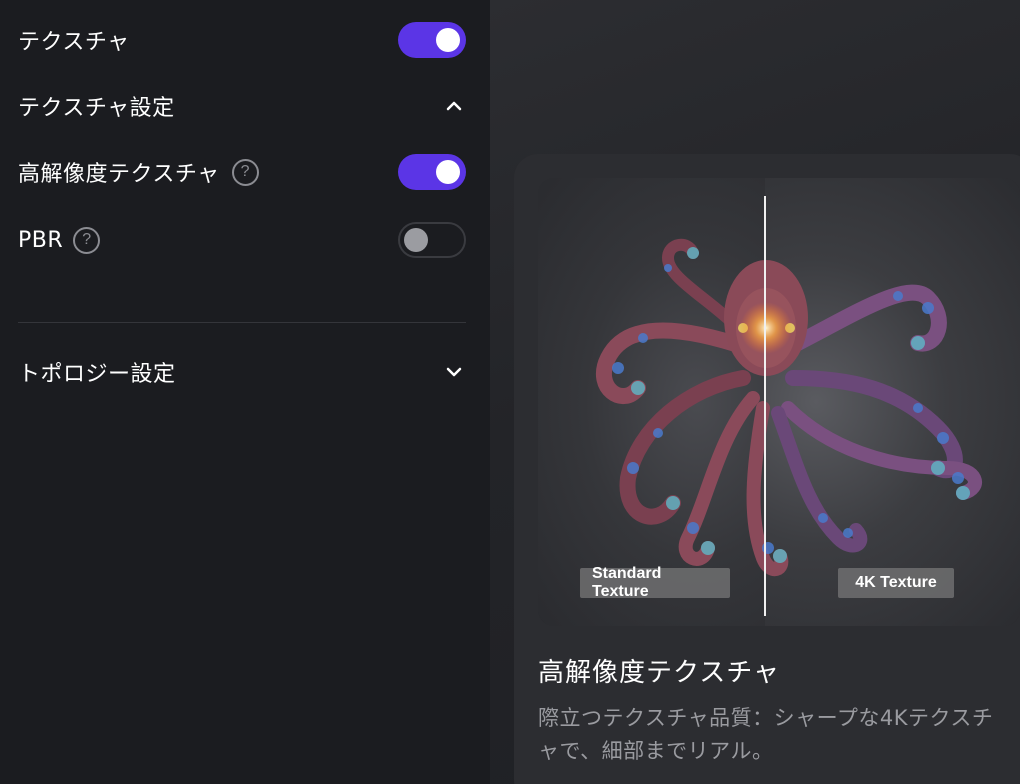  What do you see at coordinates (119, 174) in the screenshot?
I see `hd-texture-label: 高解像度テクスチャ` at bounding box center [119, 174].